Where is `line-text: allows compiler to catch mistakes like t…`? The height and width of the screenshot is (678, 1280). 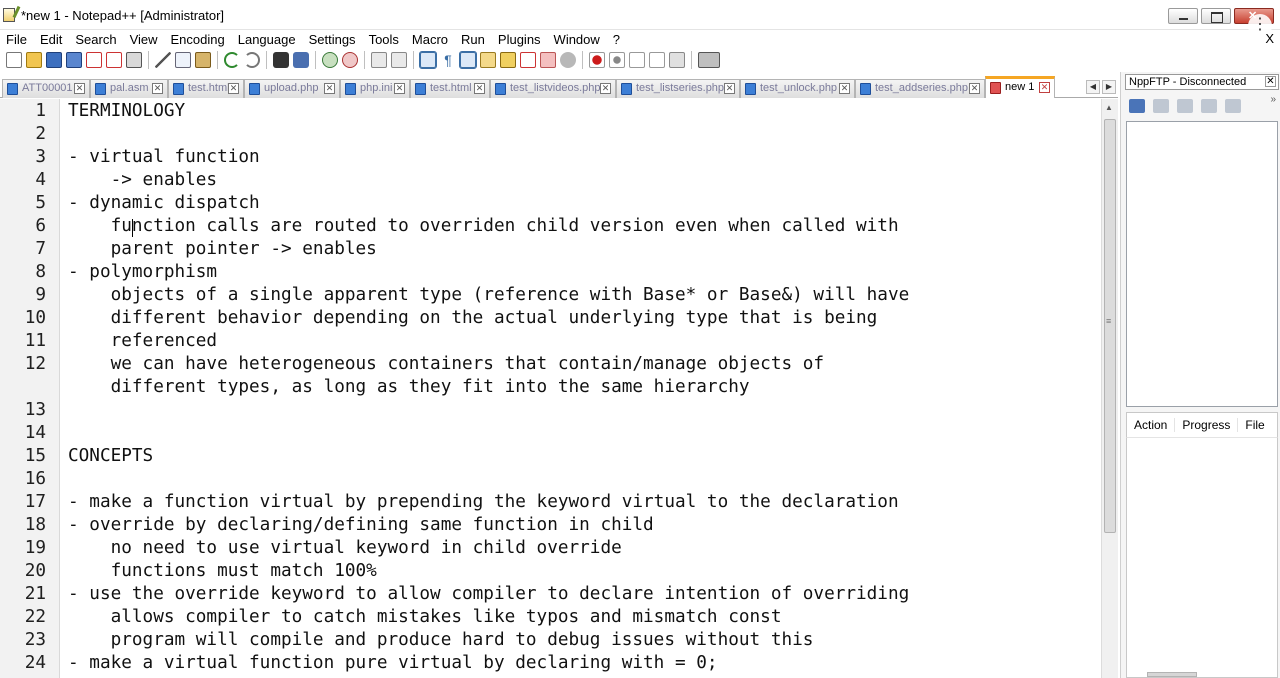 line-text: allows compiler to catch mistakes like t… is located at coordinates (425, 617).